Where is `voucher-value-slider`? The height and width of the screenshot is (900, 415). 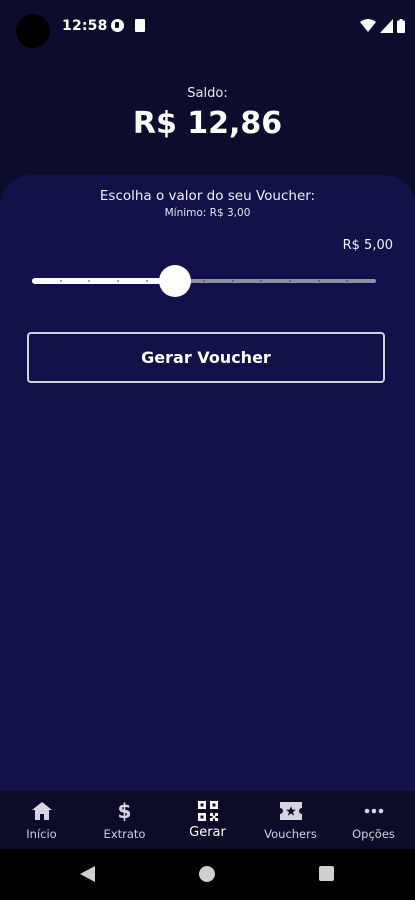 voucher-value-slider is located at coordinates (204, 281).